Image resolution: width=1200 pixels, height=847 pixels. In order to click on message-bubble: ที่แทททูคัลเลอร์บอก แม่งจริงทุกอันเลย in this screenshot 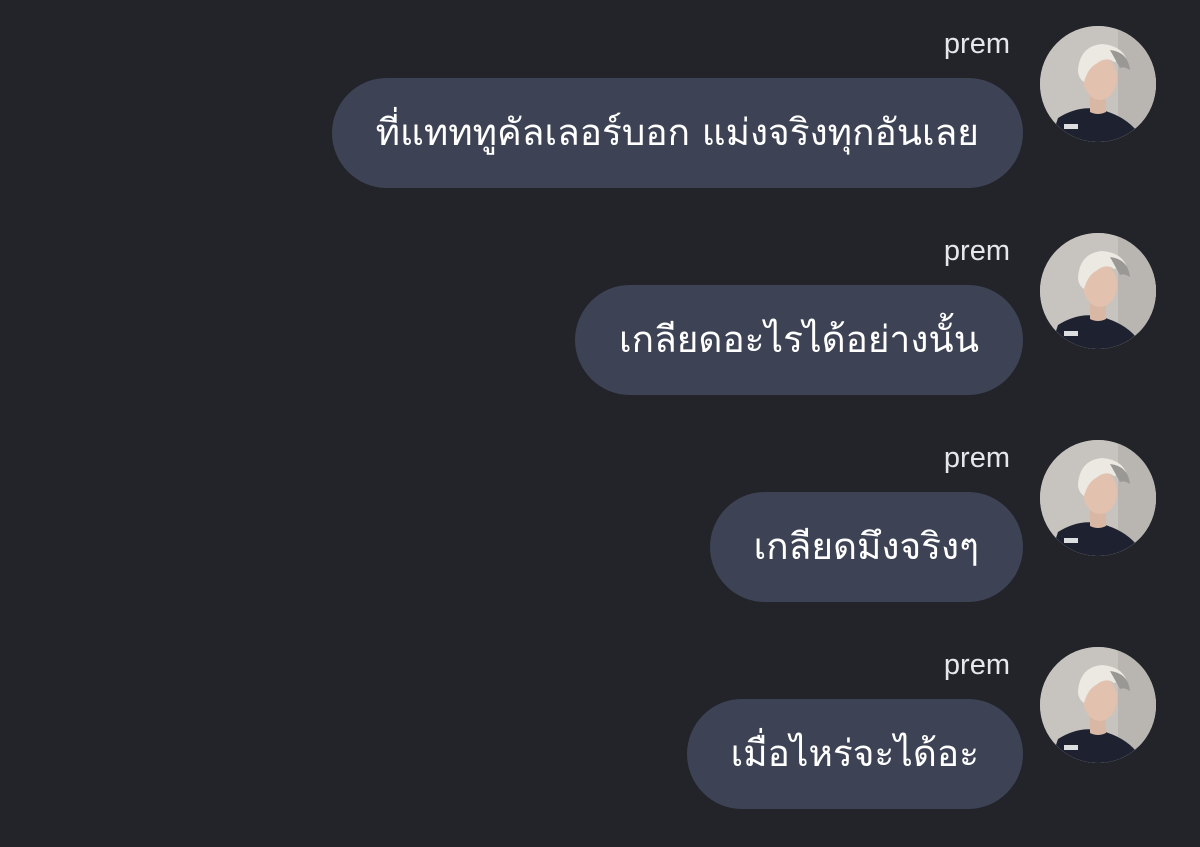, I will do `click(677, 133)`.